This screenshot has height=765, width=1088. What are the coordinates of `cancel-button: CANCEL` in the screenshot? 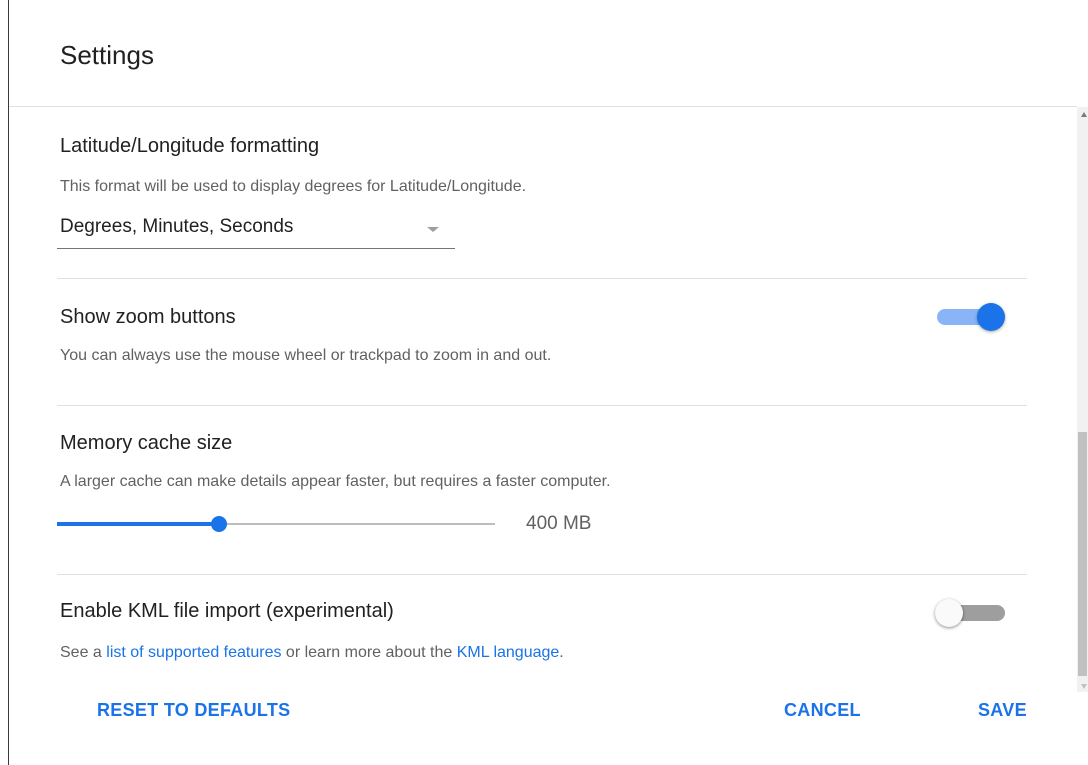 It's located at (822, 710).